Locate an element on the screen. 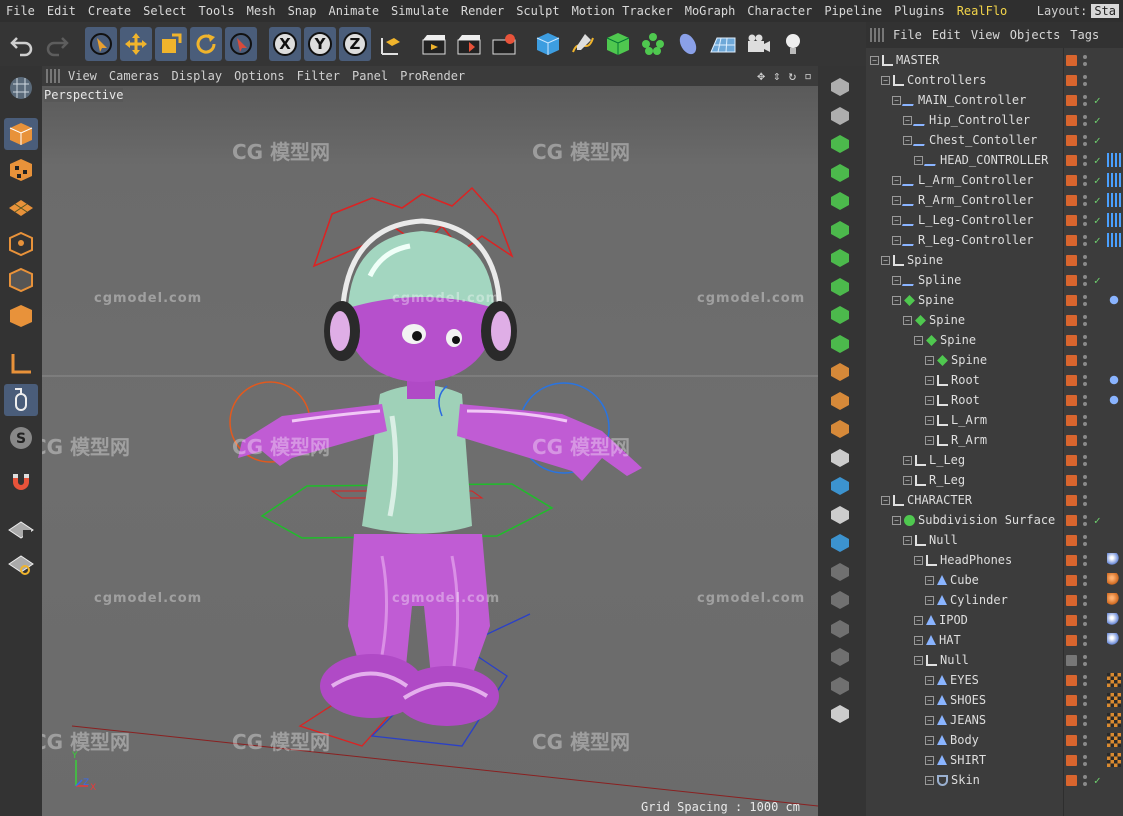 The height and width of the screenshot is (816, 1123). redo-button is located at coordinates (57, 44).